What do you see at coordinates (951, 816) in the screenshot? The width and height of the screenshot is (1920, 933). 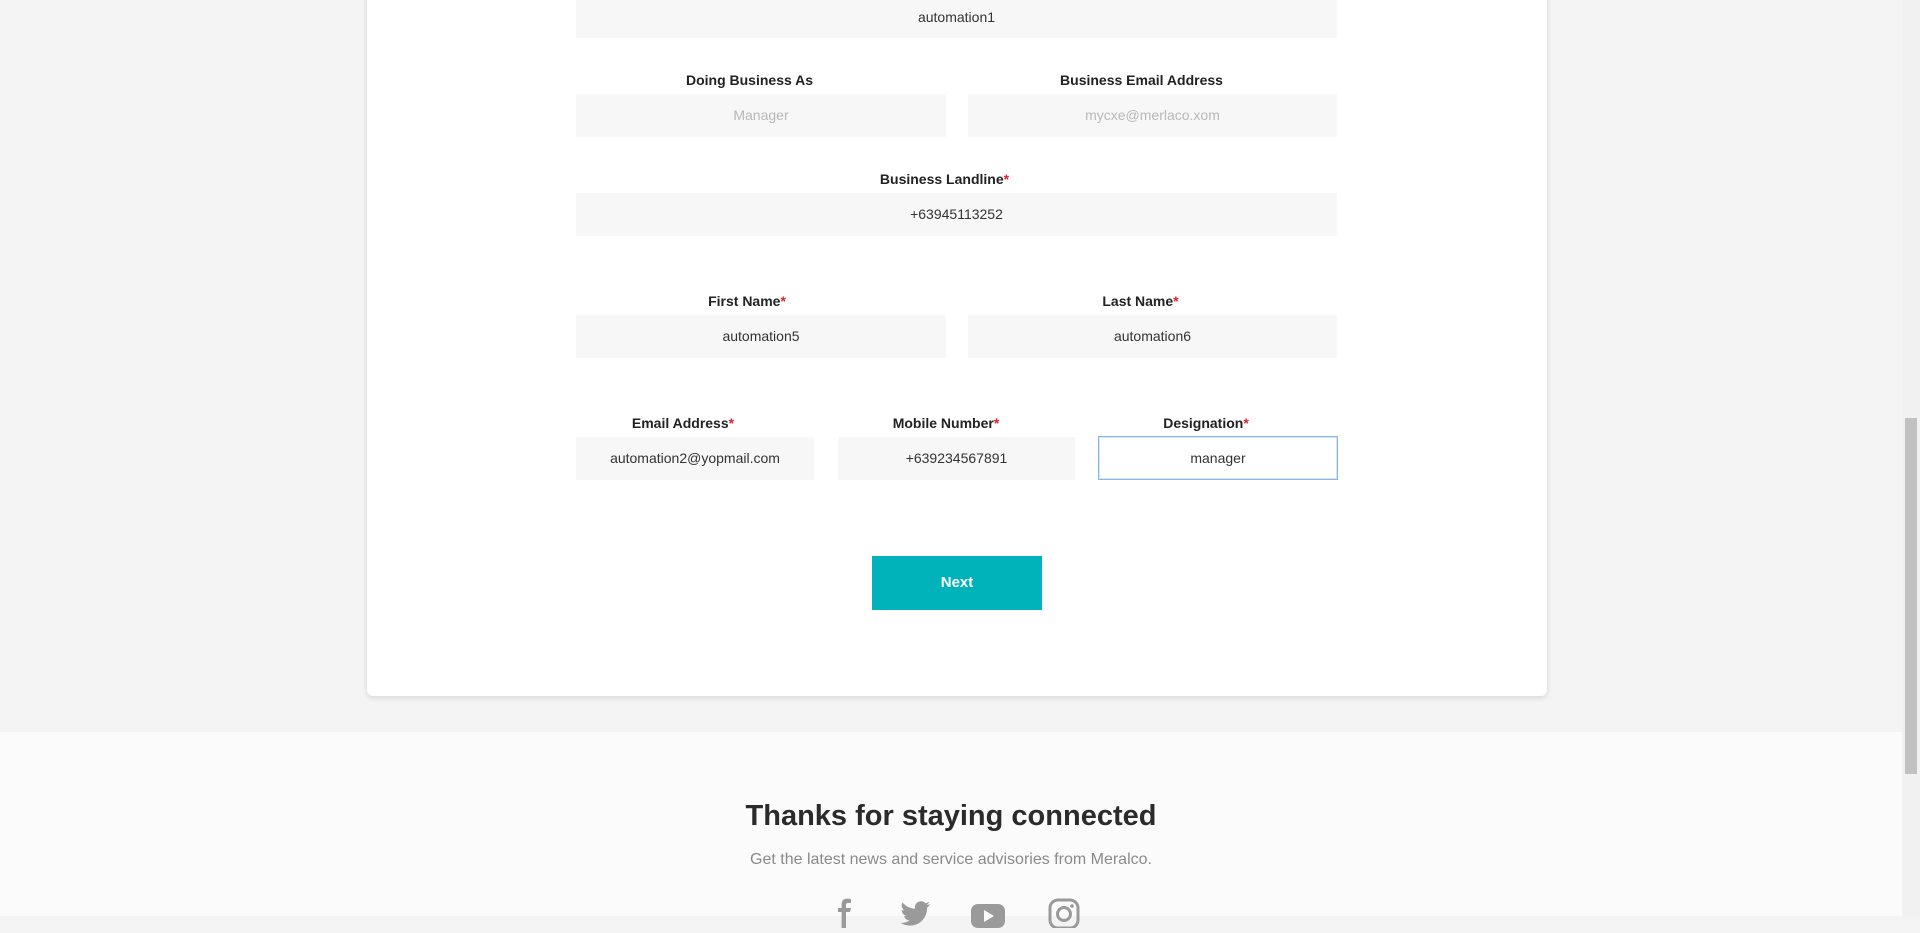 I see `footer-title: Thanks for staying connected` at bounding box center [951, 816].